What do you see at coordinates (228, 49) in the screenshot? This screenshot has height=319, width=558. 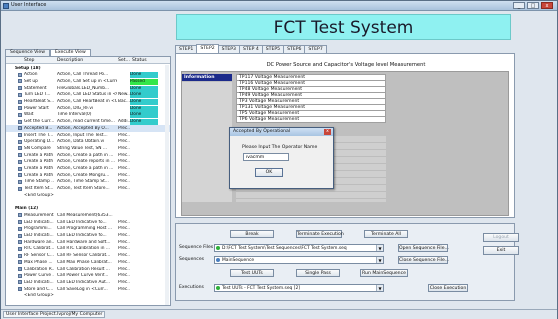 I see `tab-step3: STEP3` at bounding box center [228, 49].